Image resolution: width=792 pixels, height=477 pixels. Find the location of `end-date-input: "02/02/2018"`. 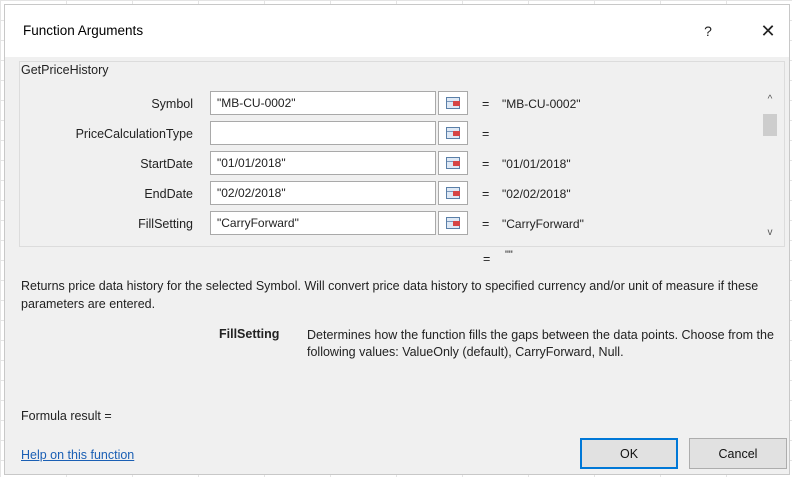

end-date-input: "02/02/2018" is located at coordinates (323, 193).